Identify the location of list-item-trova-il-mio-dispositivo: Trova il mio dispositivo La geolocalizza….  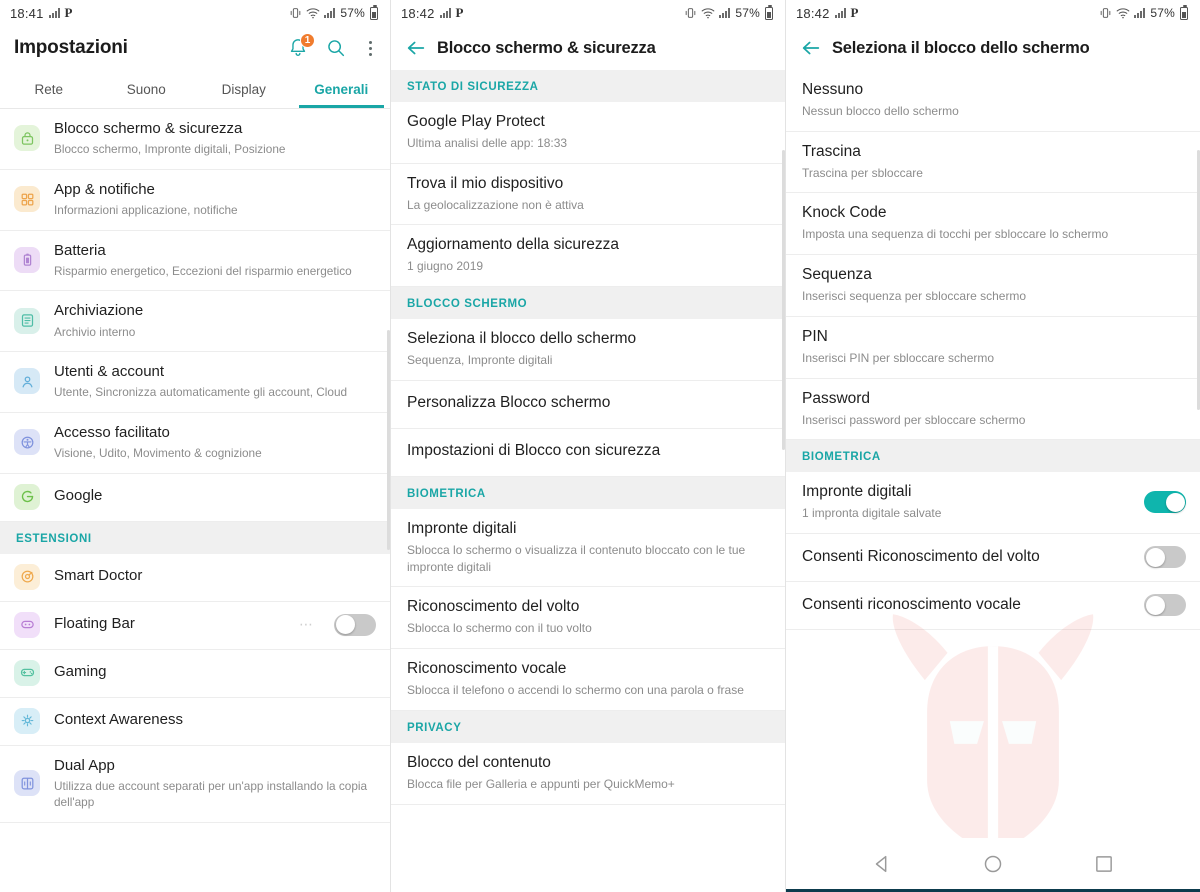
(588, 194).